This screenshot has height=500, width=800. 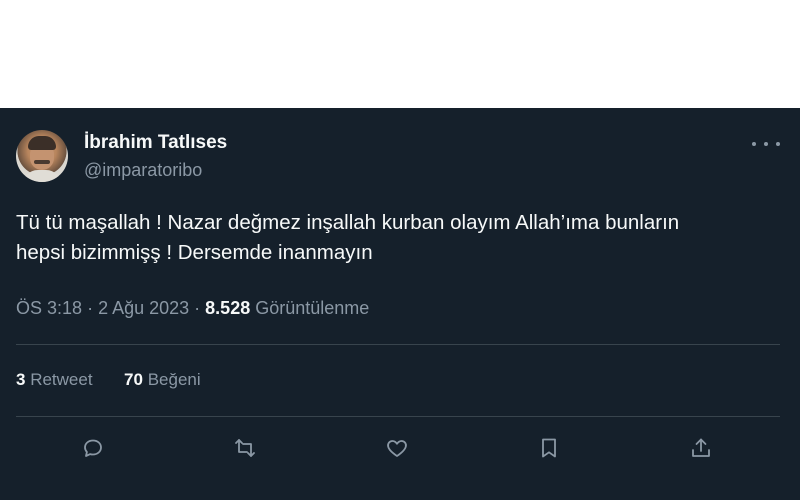 What do you see at coordinates (245, 448) in the screenshot?
I see `retweet-icon` at bounding box center [245, 448].